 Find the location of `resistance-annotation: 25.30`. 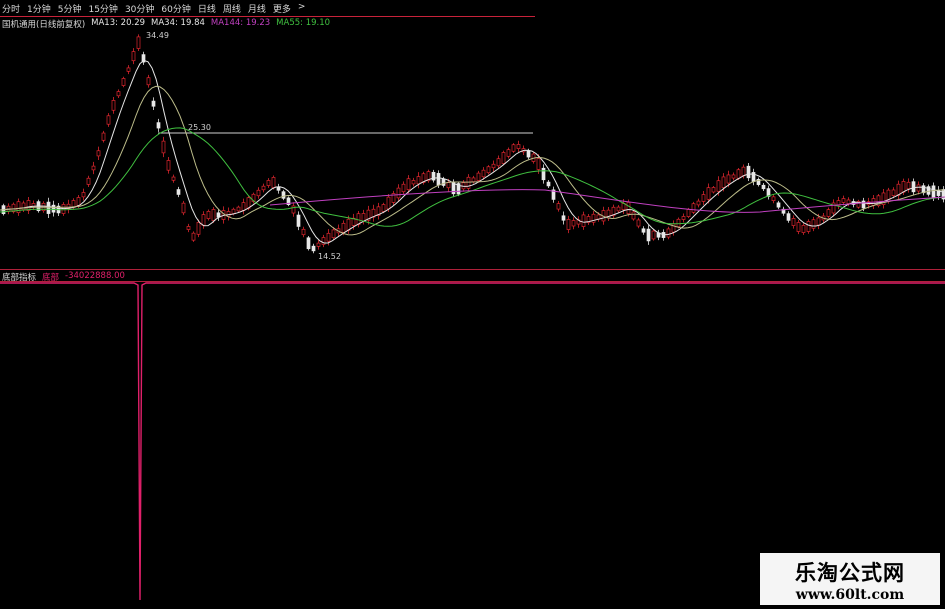

resistance-annotation: 25.30 is located at coordinates (199, 127).